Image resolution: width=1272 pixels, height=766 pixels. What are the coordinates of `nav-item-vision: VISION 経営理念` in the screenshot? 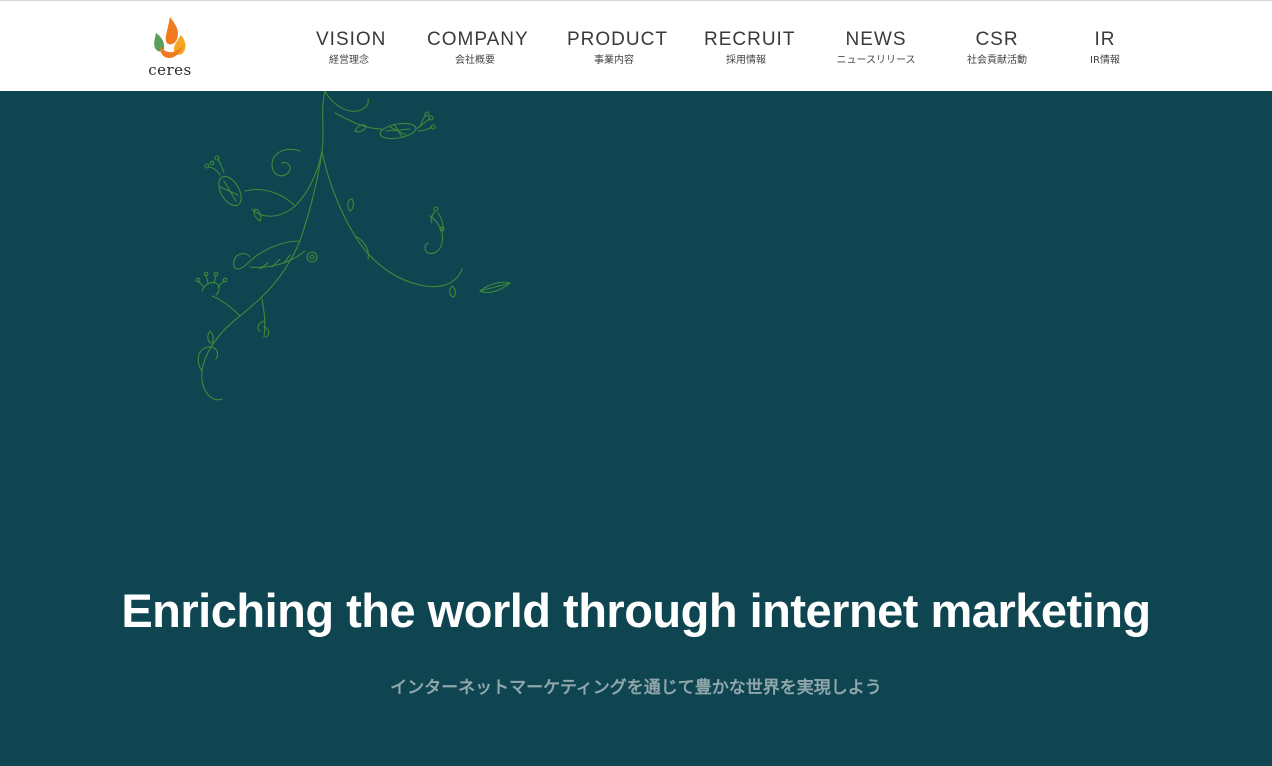 It's located at (351, 53).